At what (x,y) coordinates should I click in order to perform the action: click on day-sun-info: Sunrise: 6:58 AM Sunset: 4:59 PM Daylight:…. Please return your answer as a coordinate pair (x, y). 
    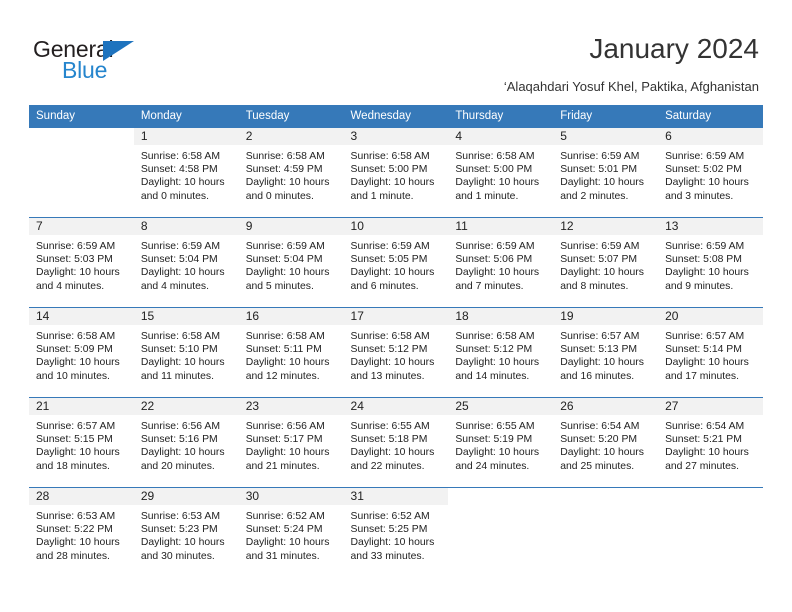
    Looking at the image, I should click on (291, 174).